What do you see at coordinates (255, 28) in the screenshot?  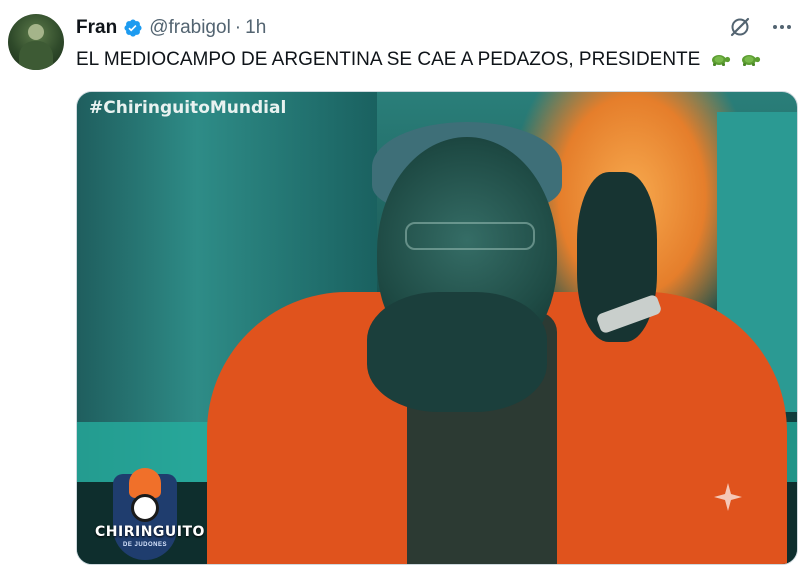 I see `timestamp: 1h` at bounding box center [255, 28].